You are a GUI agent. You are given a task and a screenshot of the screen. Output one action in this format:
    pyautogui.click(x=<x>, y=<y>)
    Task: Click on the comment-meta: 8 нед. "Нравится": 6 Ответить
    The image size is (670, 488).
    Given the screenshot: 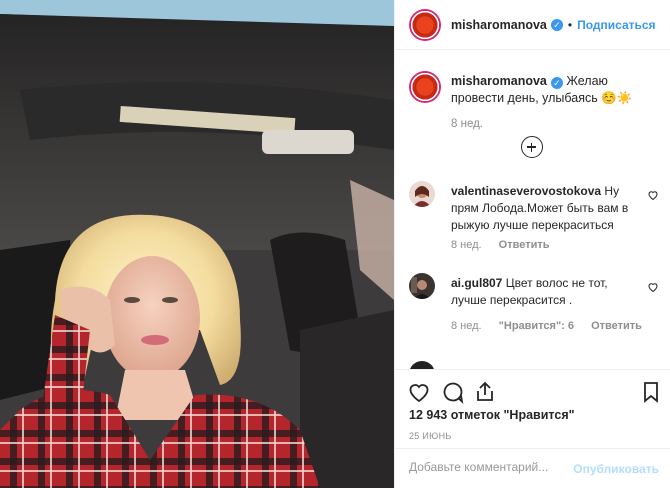 What is the action you would take?
    pyautogui.click(x=553, y=326)
    